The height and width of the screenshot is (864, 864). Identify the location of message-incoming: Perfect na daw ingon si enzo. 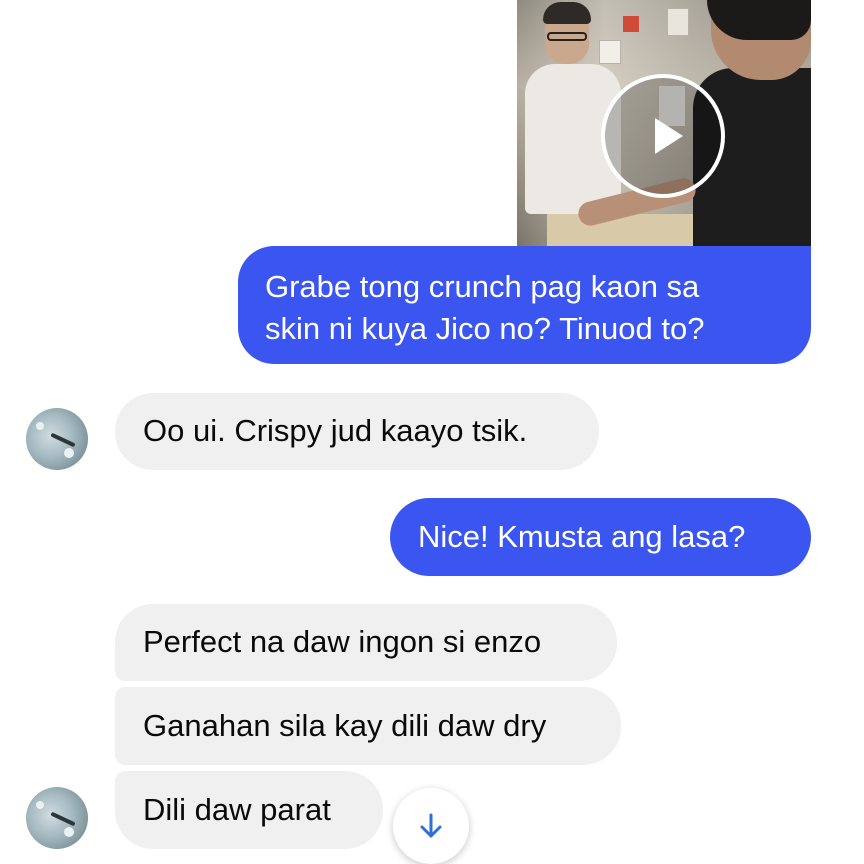
(366, 642).